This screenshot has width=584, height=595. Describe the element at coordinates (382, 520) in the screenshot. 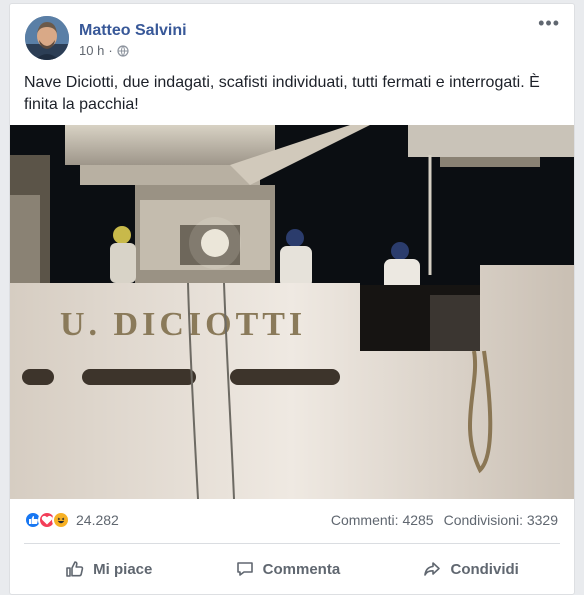

I see `comments-count: Commenti: 4285` at that location.